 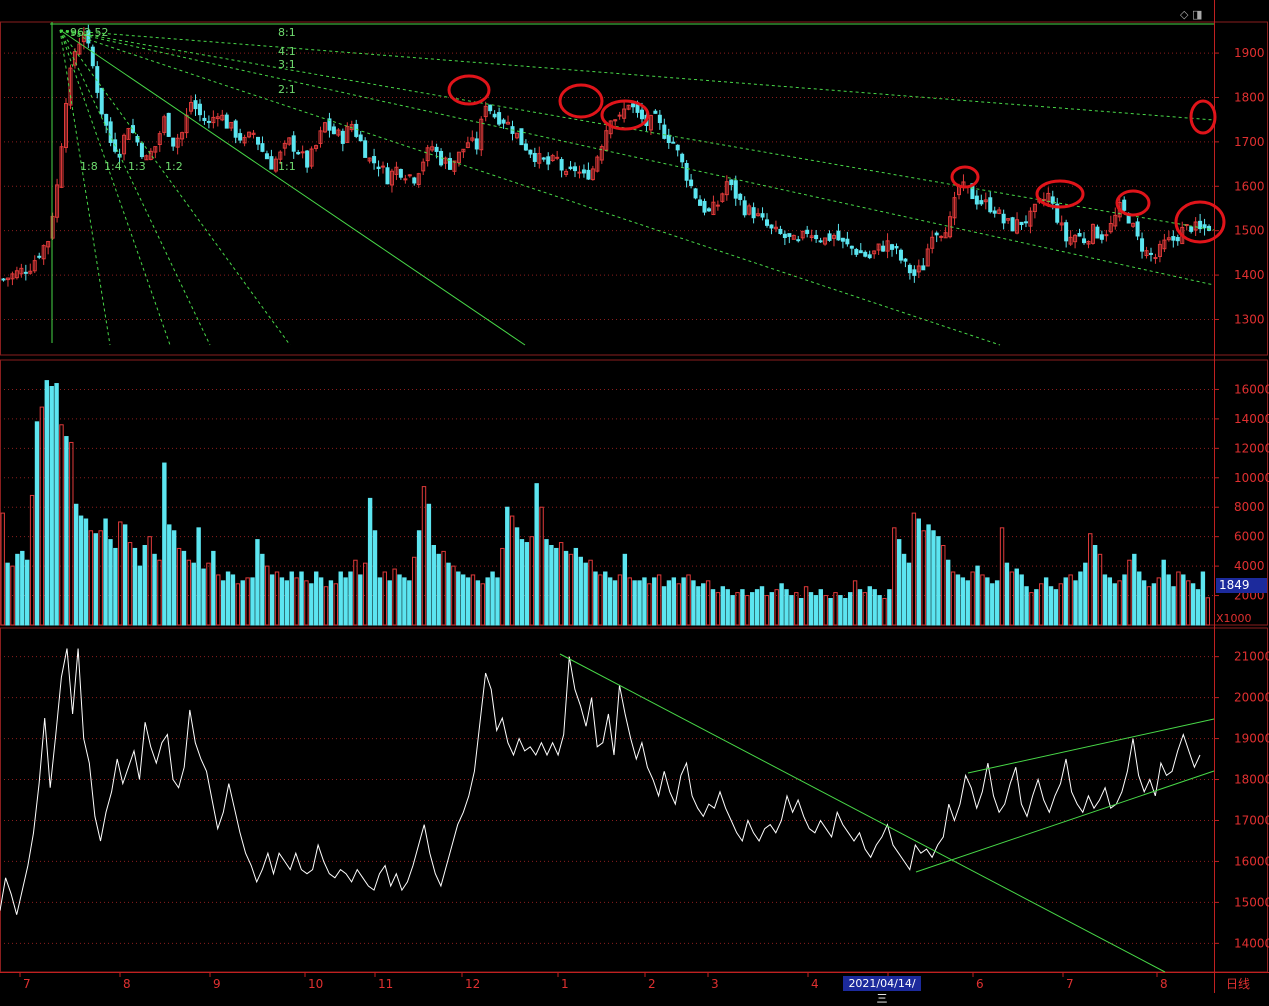 What do you see at coordinates (1249, 507) in the screenshot?
I see `y-tick-label: 8000` at bounding box center [1249, 507].